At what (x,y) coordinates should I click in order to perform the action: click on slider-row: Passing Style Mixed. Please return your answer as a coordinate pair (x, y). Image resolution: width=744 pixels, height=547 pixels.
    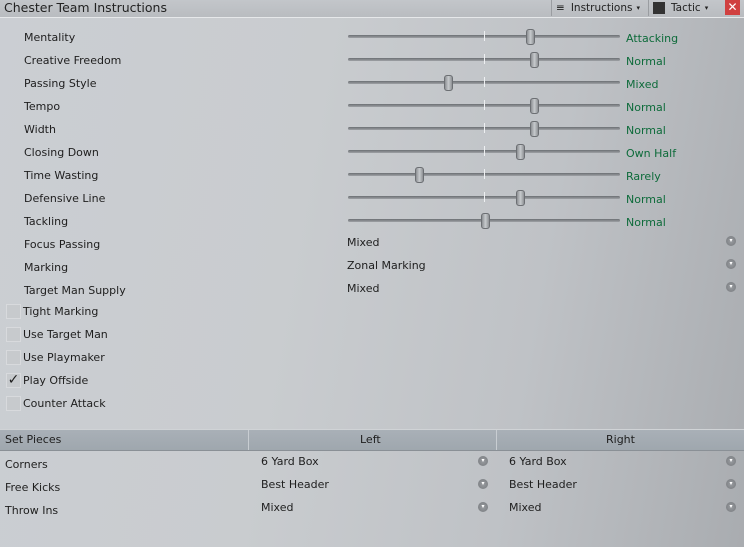
    Looking at the image, I should click on (372, 83).